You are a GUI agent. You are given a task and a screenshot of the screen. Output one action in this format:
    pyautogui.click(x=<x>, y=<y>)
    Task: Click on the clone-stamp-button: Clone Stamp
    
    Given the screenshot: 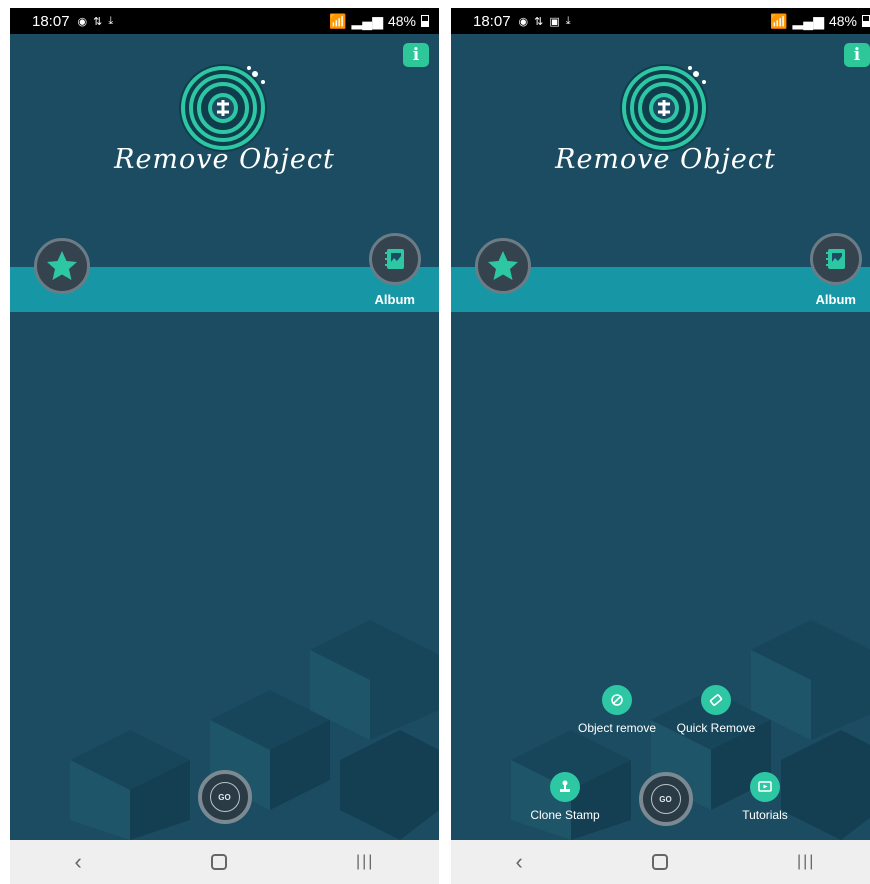 What is the action you would take?
    pyautogui.click(x=565, y=797)
    